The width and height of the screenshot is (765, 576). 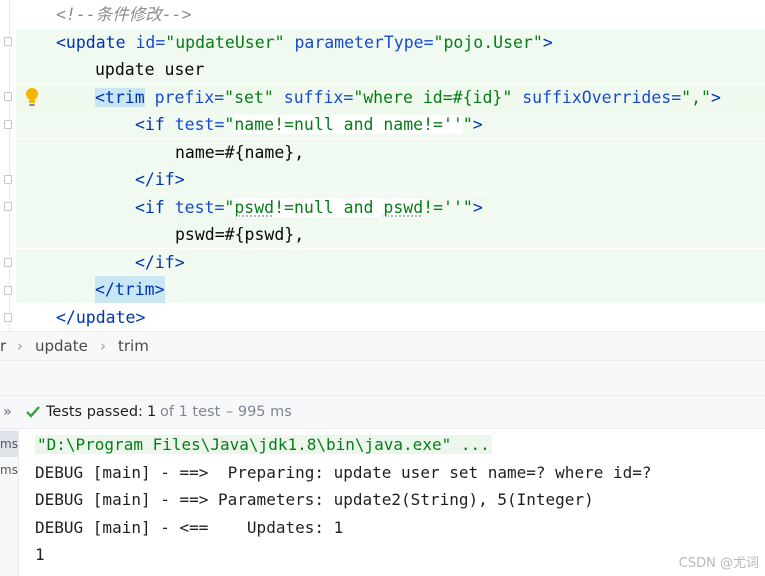 I want to click on code-line: name=#{name},, so click(x=390, y=152).